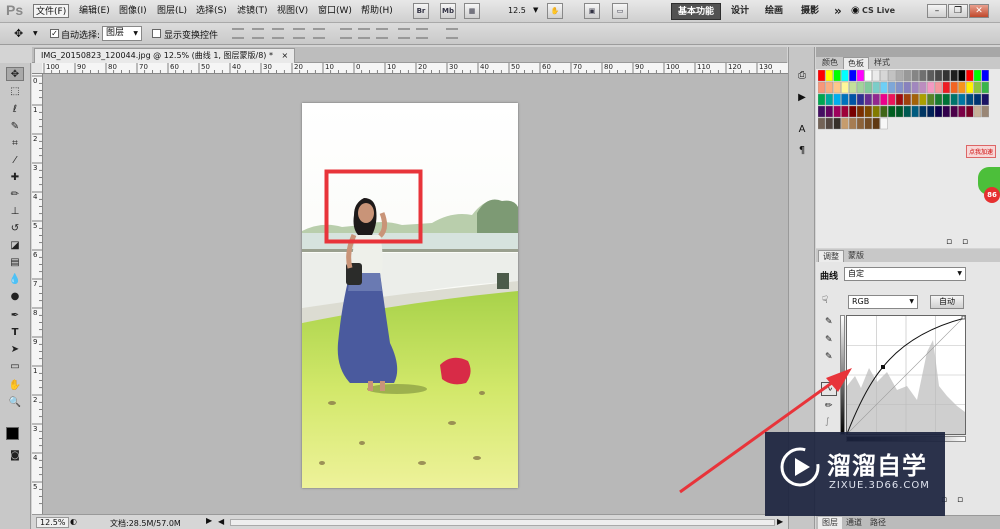 This screenshot has width=1000, height=529. I want to click on tab-layers: 图层, so click(830, 523).